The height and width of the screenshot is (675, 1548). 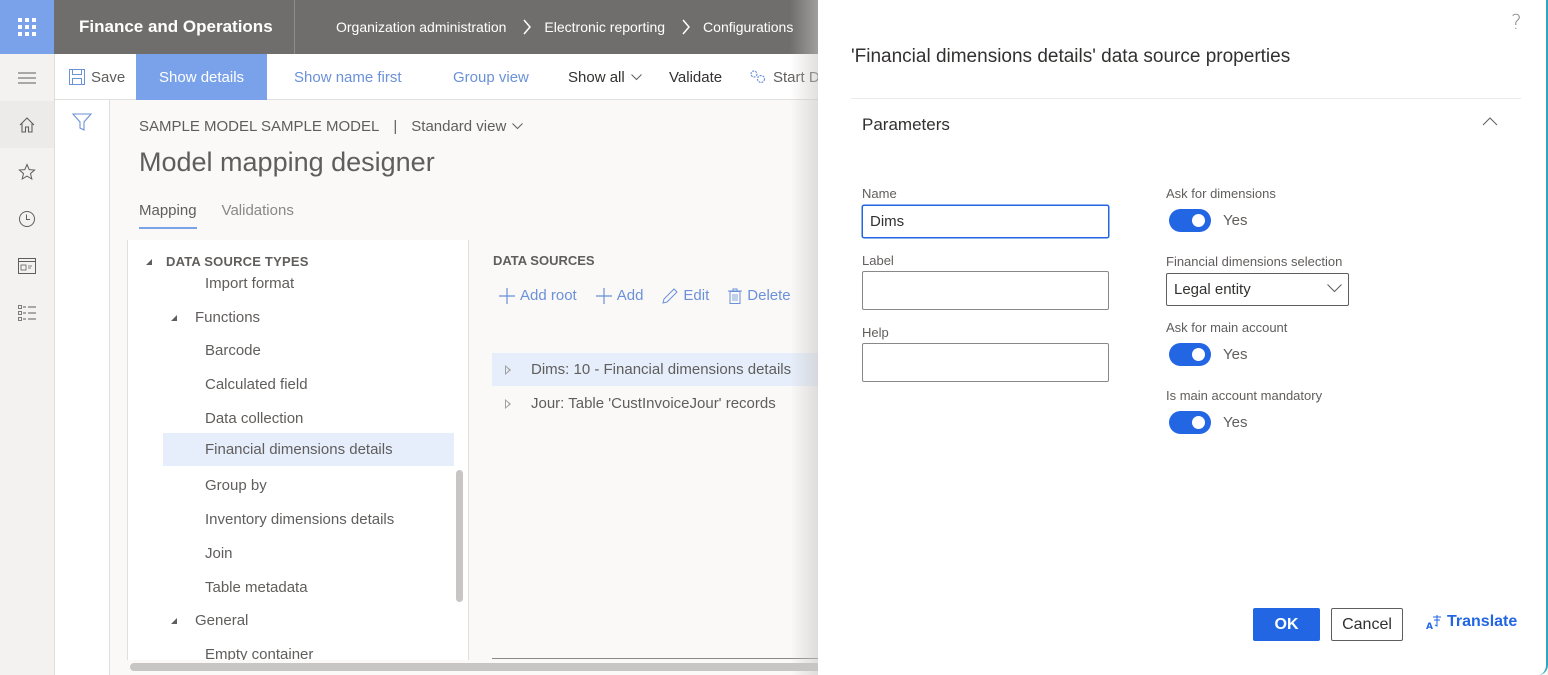 I want to click on tree-item: Data collection, so click(x=308, y=418).